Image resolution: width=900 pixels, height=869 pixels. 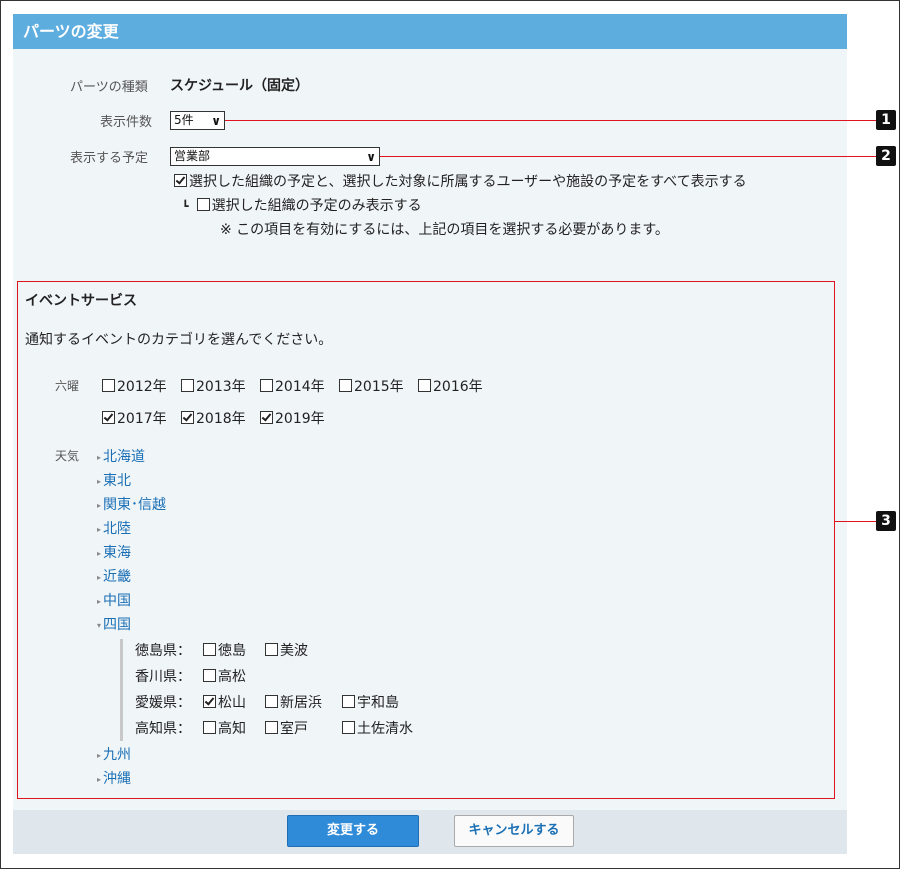 I want to click on checkbox-label: 高松, so click(x=232, y=677).